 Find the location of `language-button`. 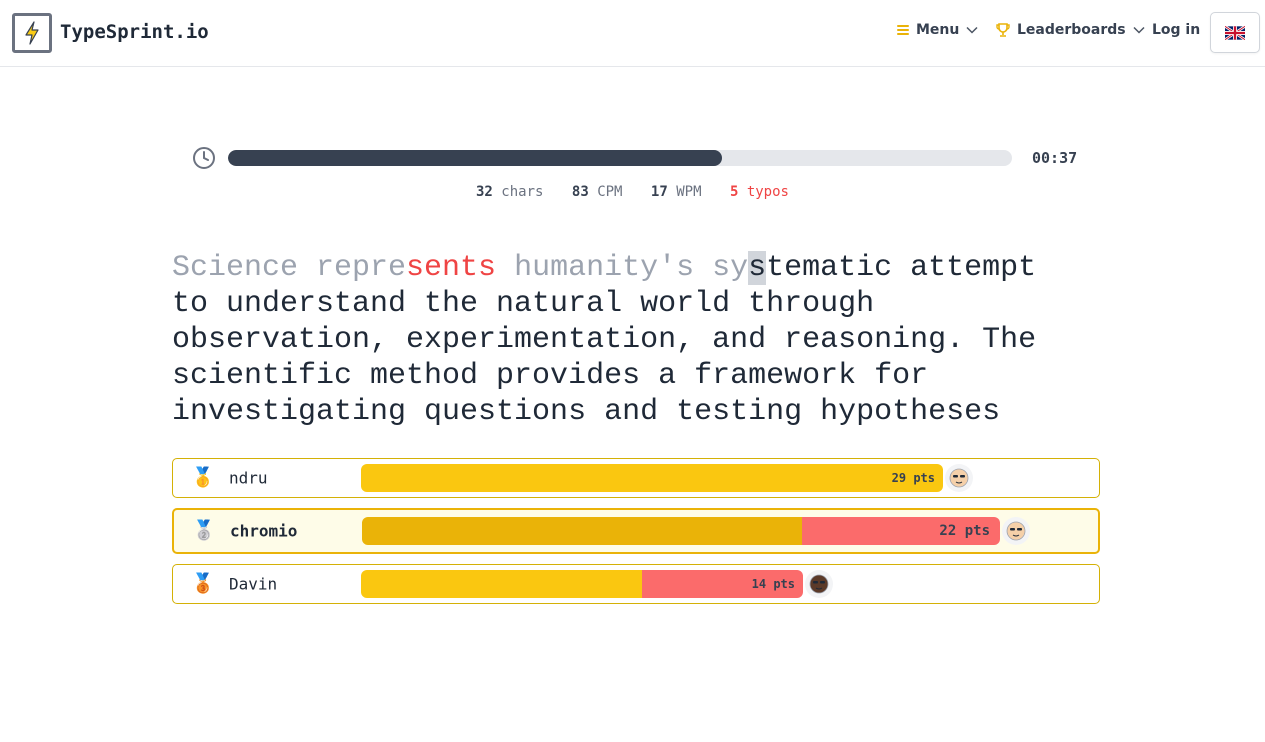

language-button is located at coordinates (1235, 32).